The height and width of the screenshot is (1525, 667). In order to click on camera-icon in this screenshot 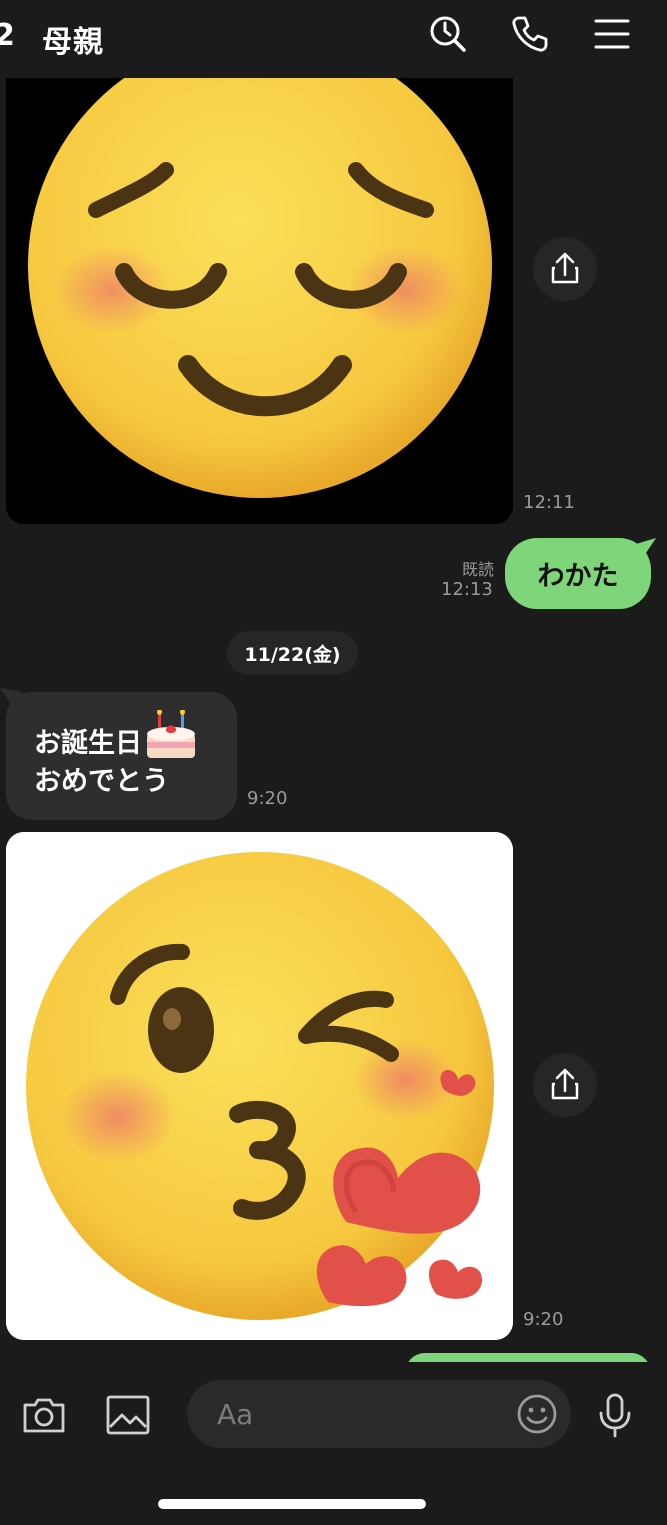, I will do `click(44, 1415)`.